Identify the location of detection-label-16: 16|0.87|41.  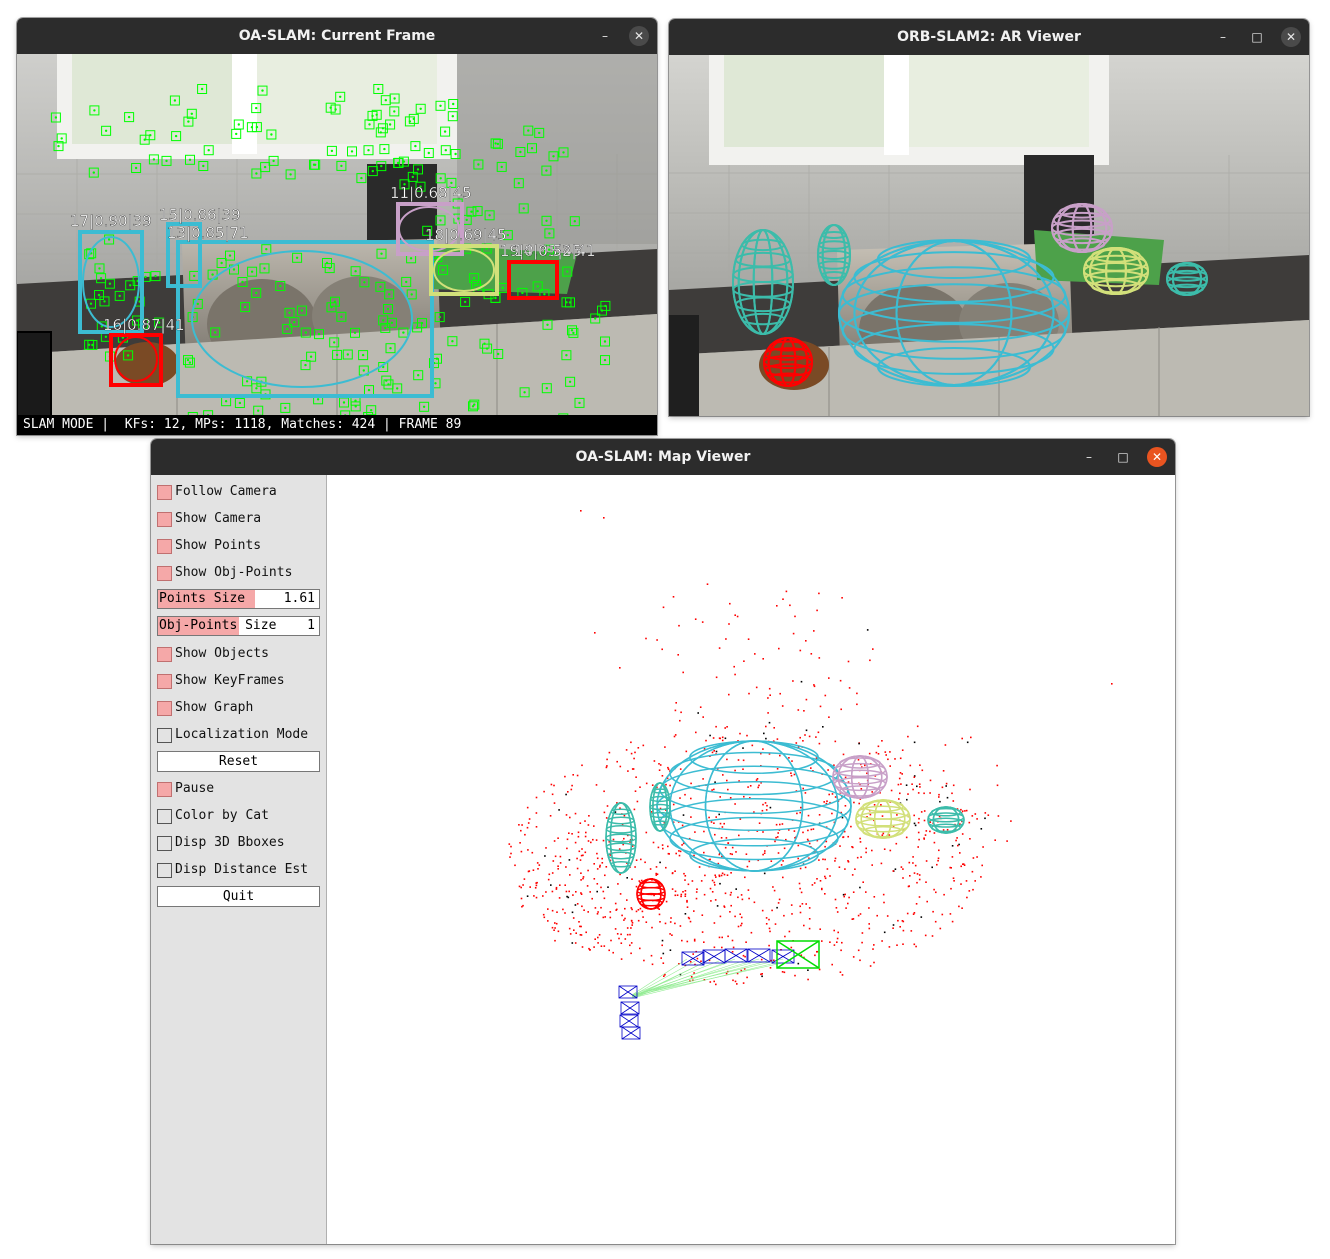
(144, 325).